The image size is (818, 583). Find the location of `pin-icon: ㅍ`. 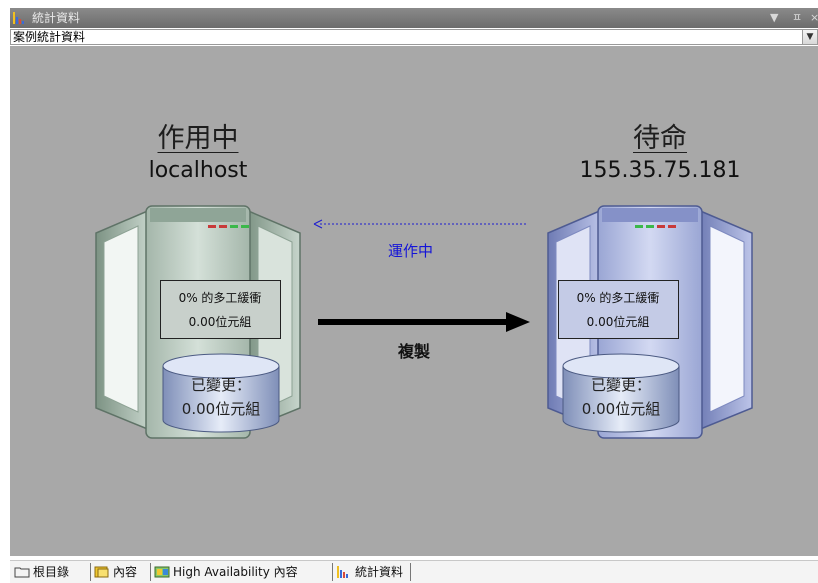

pin-icon: ㅍ is located at coordinates (797, 18).